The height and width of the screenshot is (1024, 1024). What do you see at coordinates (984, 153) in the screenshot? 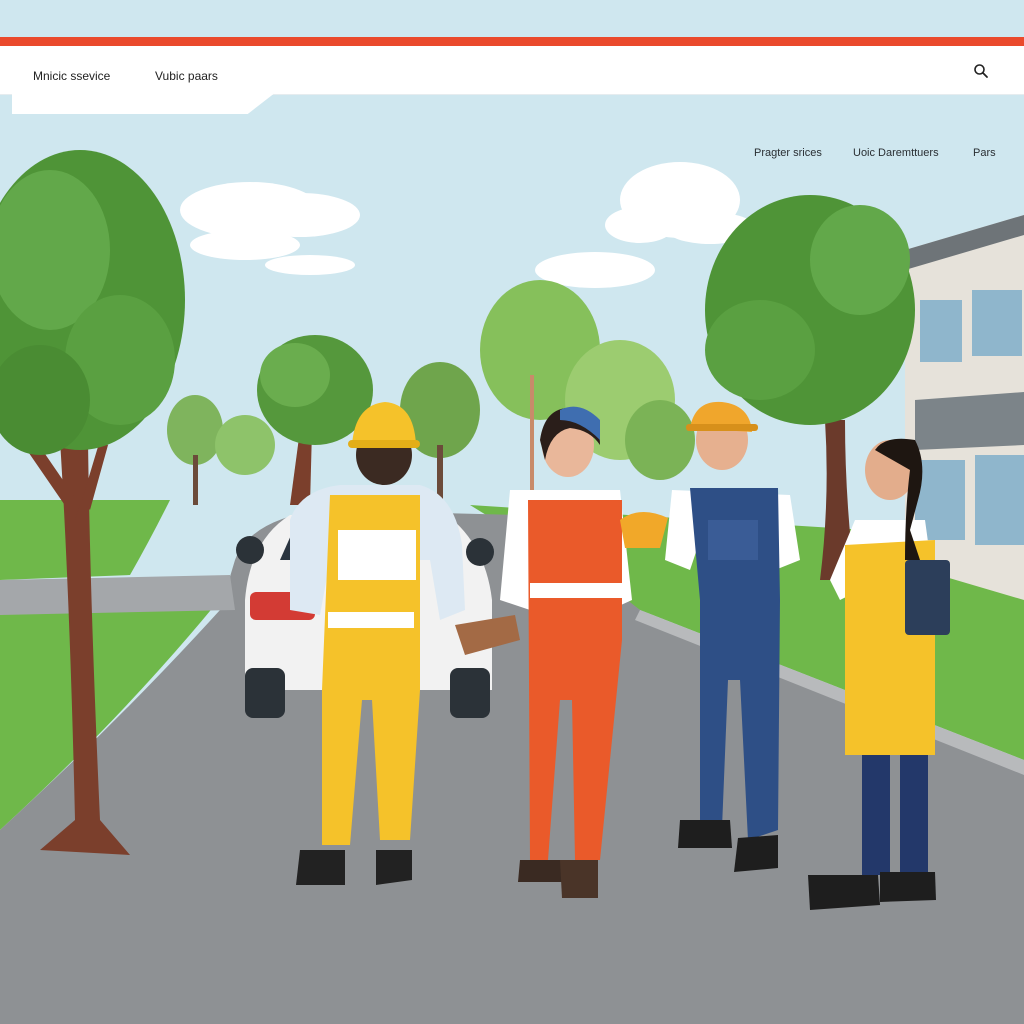
I see `secondary-nav-link-3: Pars` at bounding box center [984, 153].